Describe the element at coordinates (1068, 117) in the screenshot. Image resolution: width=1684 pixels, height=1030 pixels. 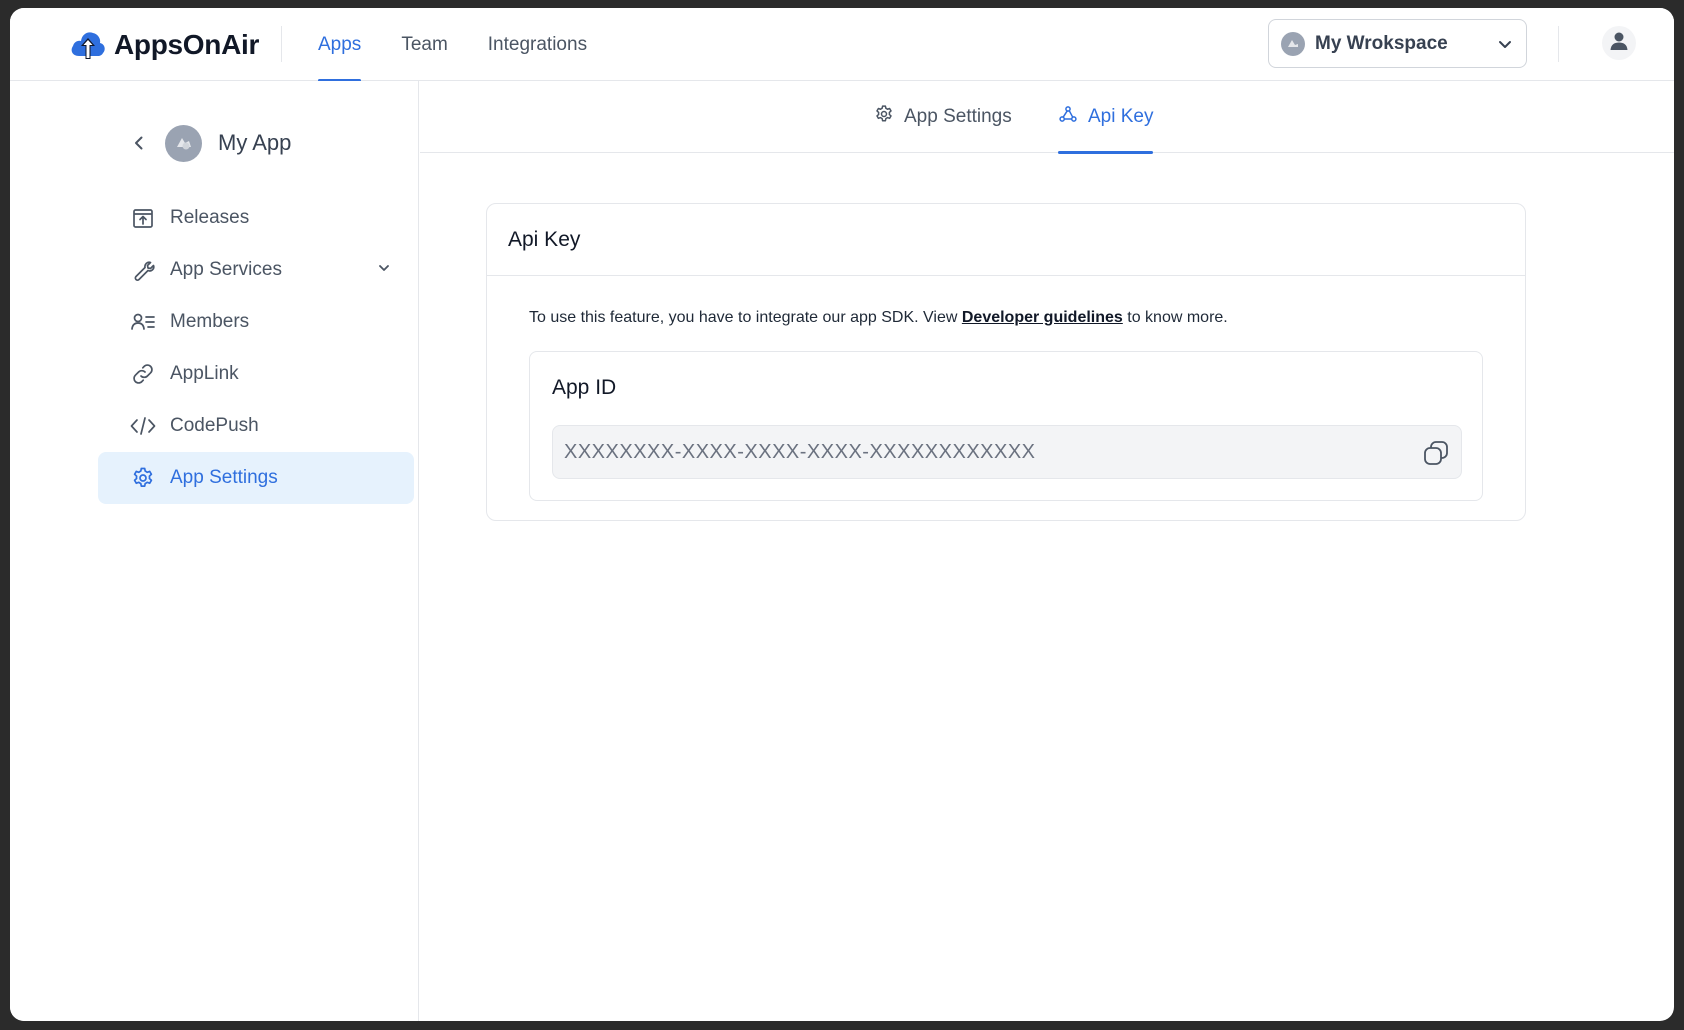
I see `webhook-icon` at that location.